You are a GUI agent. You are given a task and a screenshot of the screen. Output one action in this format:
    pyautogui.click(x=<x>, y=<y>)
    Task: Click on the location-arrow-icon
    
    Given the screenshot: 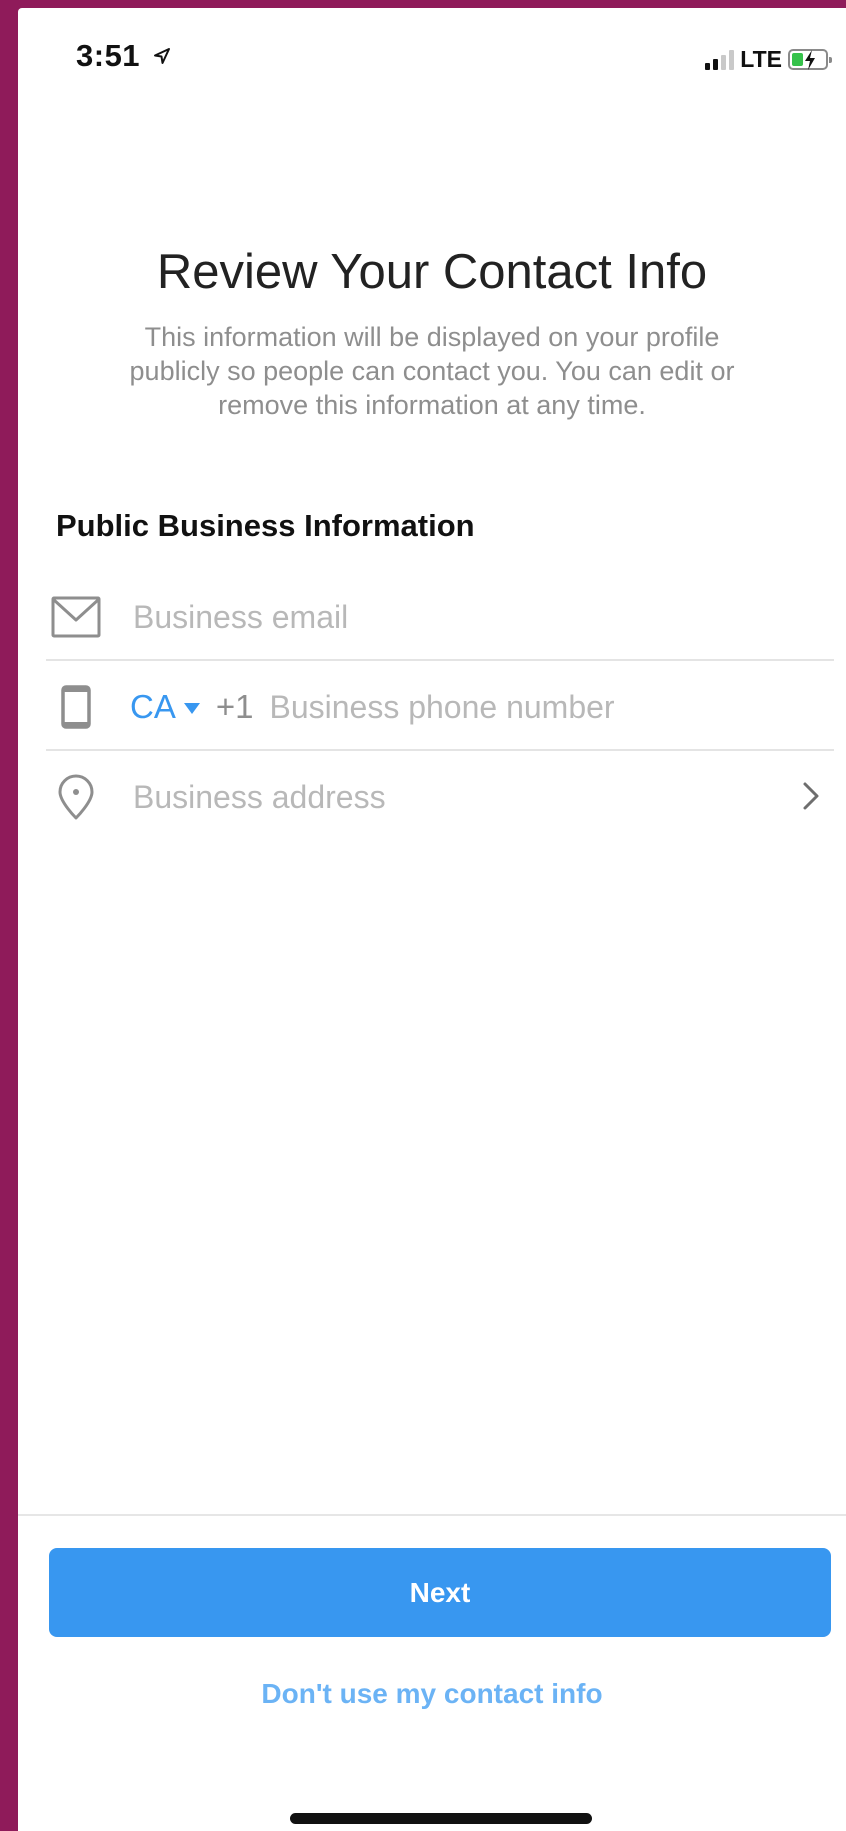 What is the action you would take?
    pyautogui.click(x=162, y=55)
    